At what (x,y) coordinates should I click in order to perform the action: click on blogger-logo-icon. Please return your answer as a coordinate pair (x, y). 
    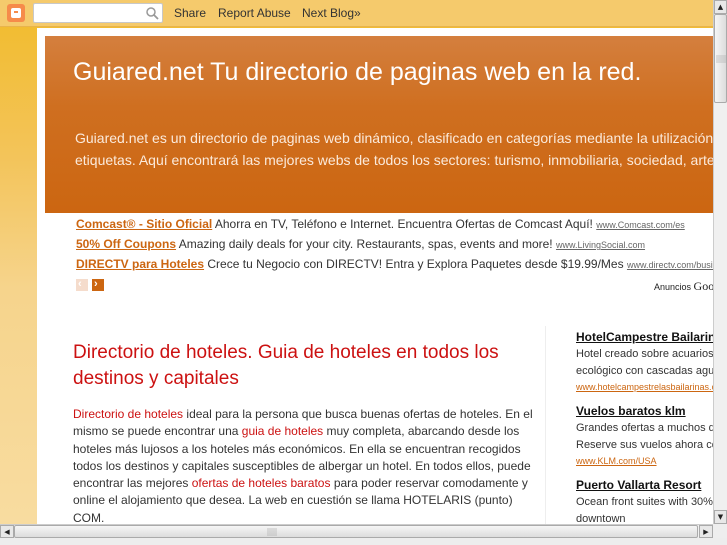
    Looking at the image, I should click on (16, 13).